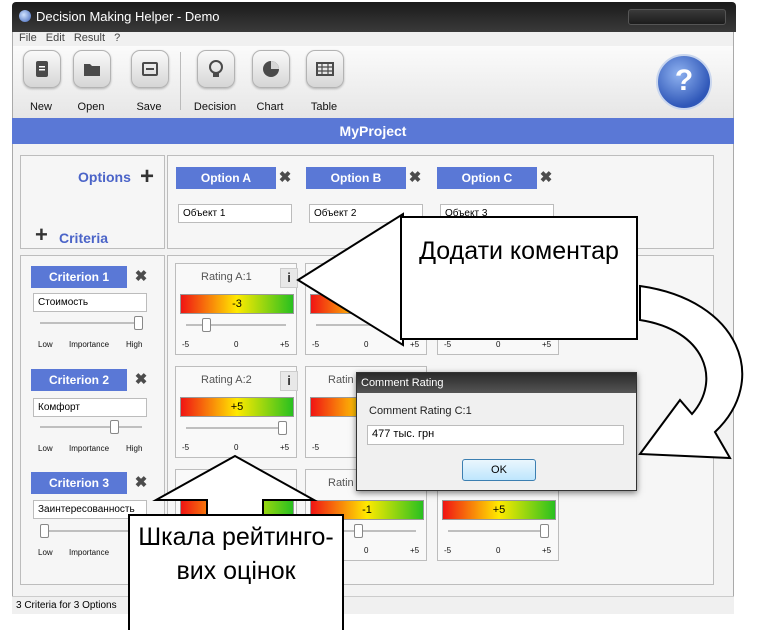 This screenshot has width=758, height=630. I want to click on callout-arrow-left, so click(350, 279).